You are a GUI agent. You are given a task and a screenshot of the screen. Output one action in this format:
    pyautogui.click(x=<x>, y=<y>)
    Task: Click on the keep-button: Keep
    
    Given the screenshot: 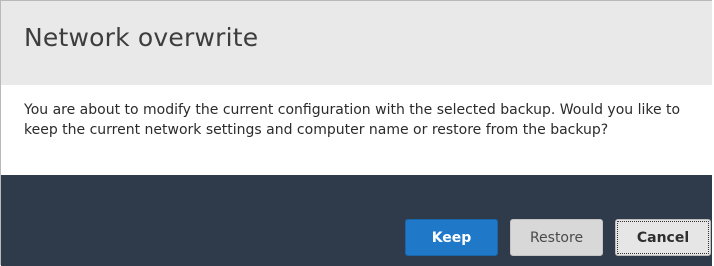 What is the action you would take?
    pyautogui.click(x=451, y=237)
    